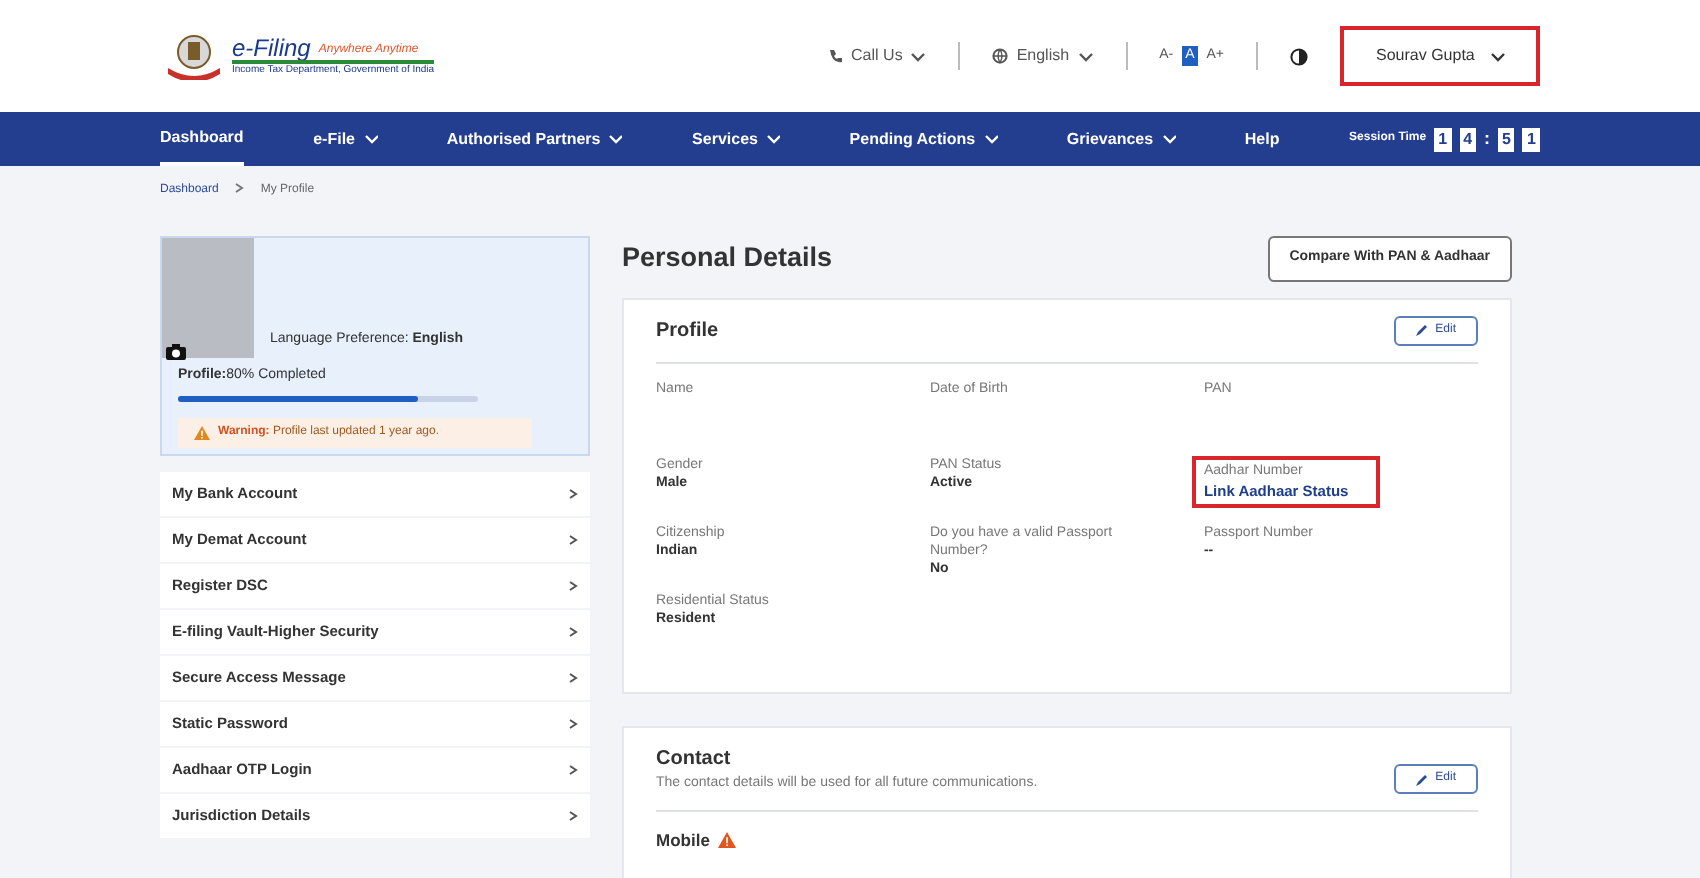  What do you see at coordinates (835, 56) in the screenshot?
I see `phone-icon` at bounding box center [835, 56].